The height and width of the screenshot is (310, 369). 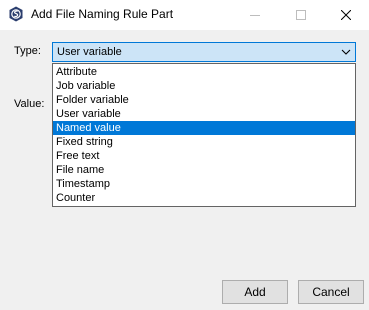 I want to click on minimize-icon, so click(x=255, y=15).